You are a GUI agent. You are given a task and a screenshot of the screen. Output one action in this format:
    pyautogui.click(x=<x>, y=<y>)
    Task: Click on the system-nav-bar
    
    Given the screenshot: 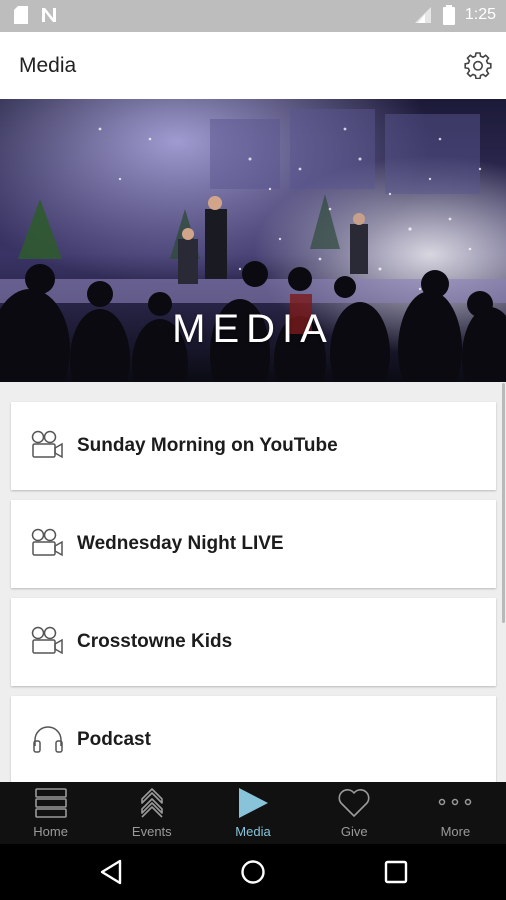 What is the action you would take?
    pyautogui.click(x=253, y=872)
    